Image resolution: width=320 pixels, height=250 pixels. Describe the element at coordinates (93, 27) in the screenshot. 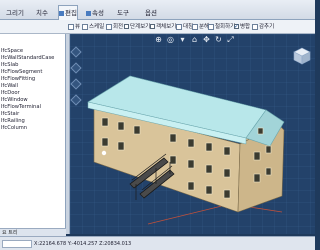

I see `scale-button: 스케일` at that location.